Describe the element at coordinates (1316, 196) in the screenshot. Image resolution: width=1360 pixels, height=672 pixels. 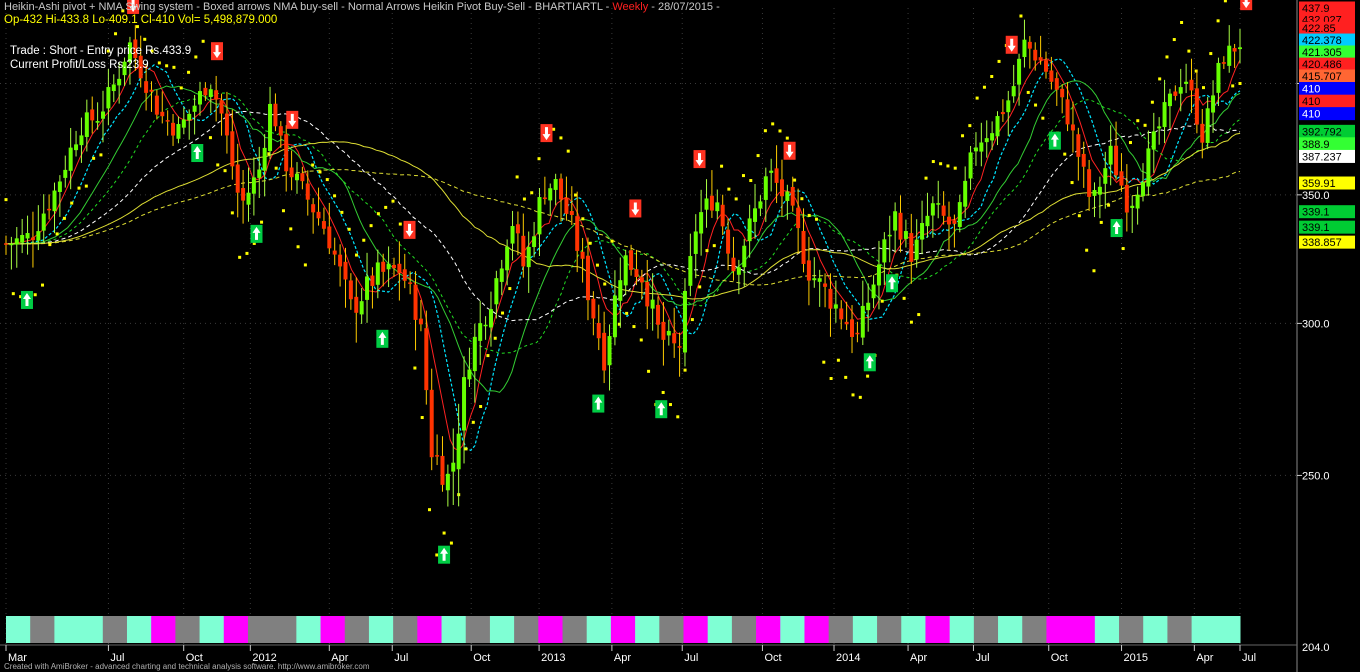
I see `y-tick-label: 350.0` at that location.